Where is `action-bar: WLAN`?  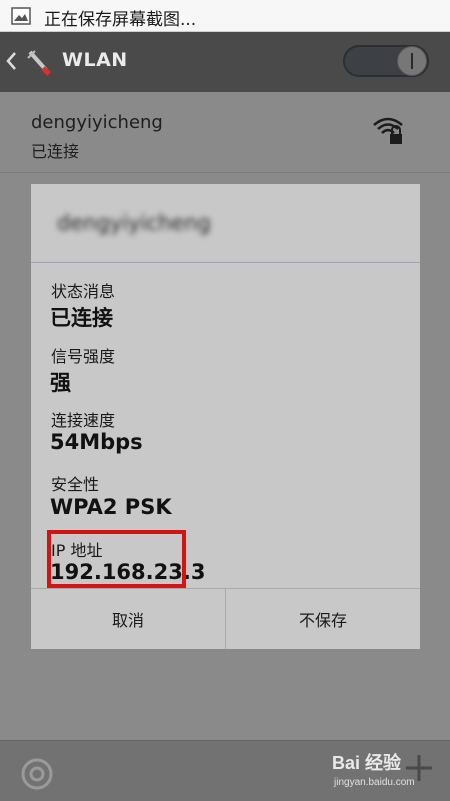
action-bar: WLAN is located at coordinates (225, 62).